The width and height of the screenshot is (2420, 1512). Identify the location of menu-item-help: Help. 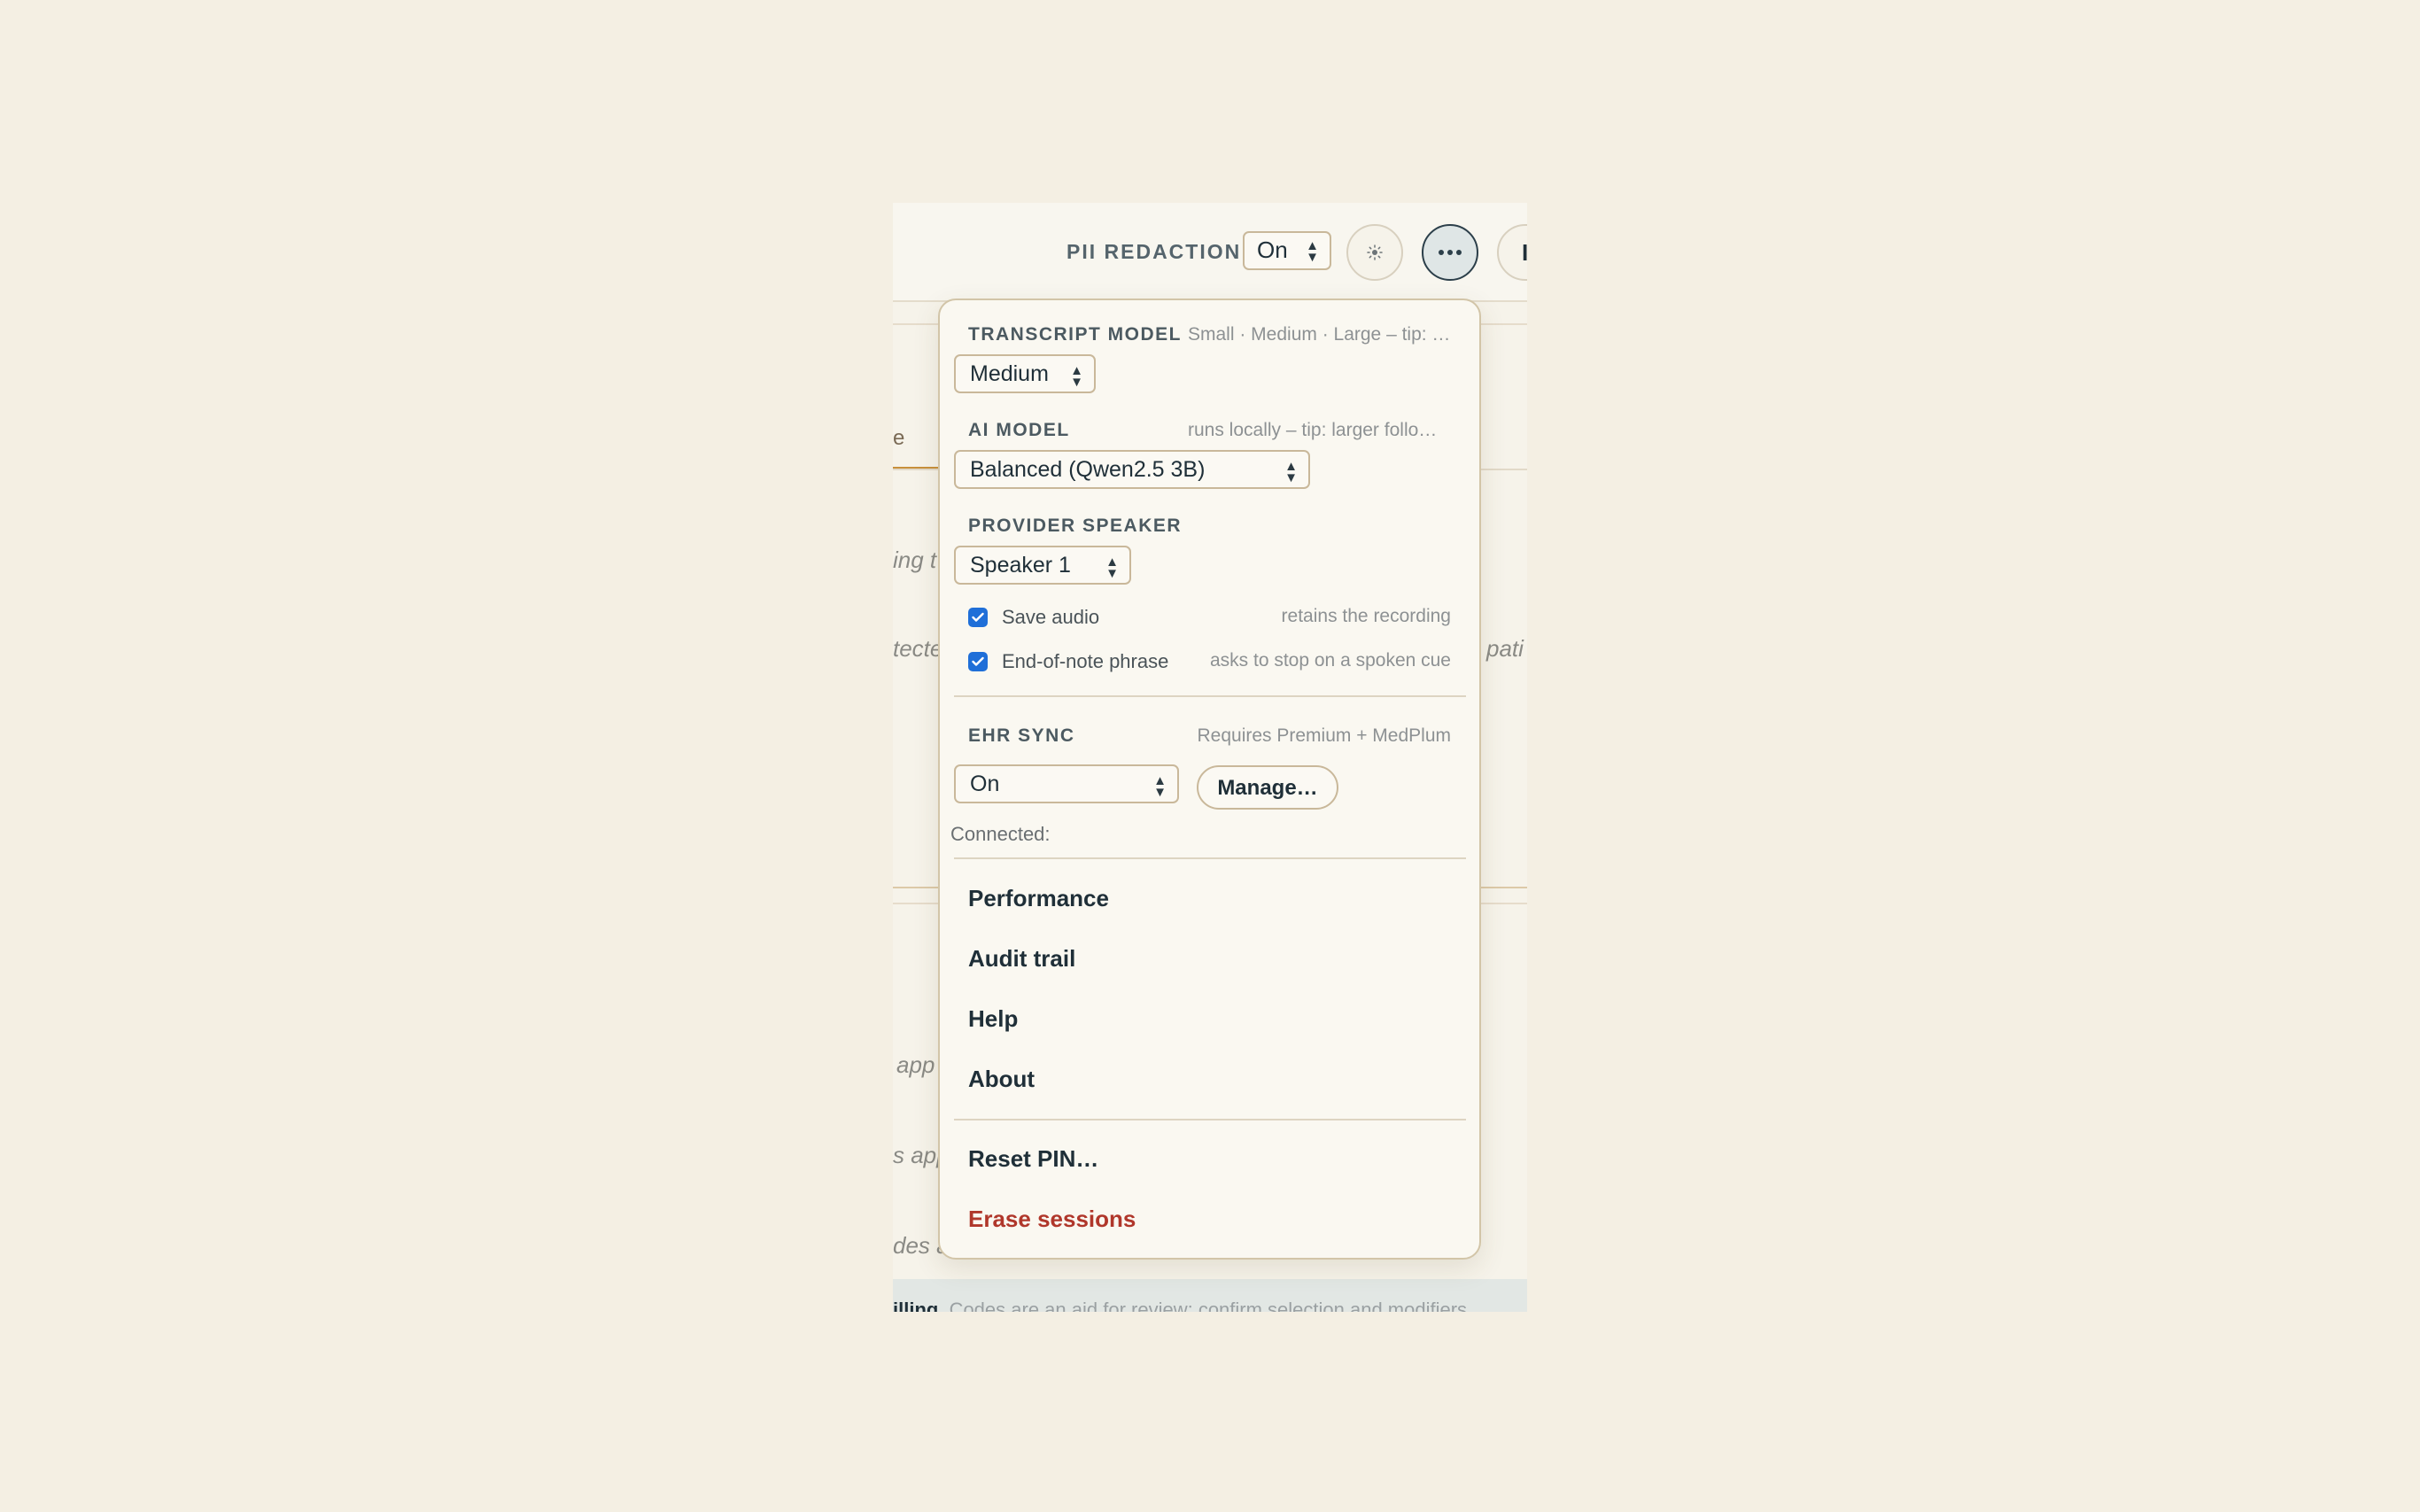
(993, 1019).